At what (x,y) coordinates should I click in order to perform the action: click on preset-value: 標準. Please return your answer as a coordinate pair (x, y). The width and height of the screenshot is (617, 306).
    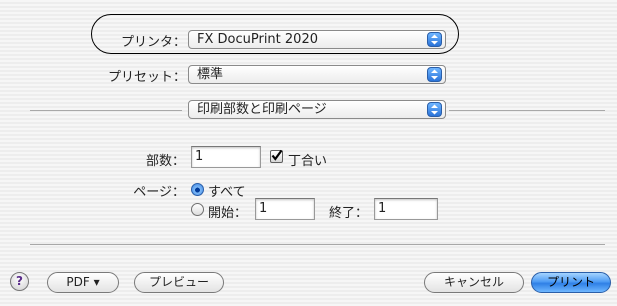
    Looking at the image, I should click on (210, 74).